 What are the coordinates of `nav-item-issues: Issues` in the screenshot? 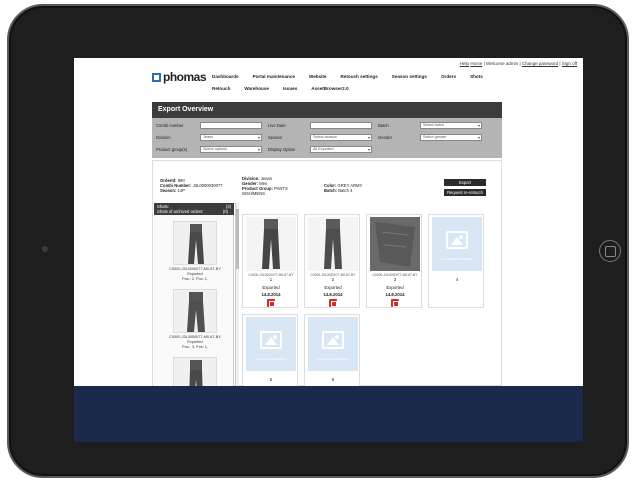 It's located at (290, 88).